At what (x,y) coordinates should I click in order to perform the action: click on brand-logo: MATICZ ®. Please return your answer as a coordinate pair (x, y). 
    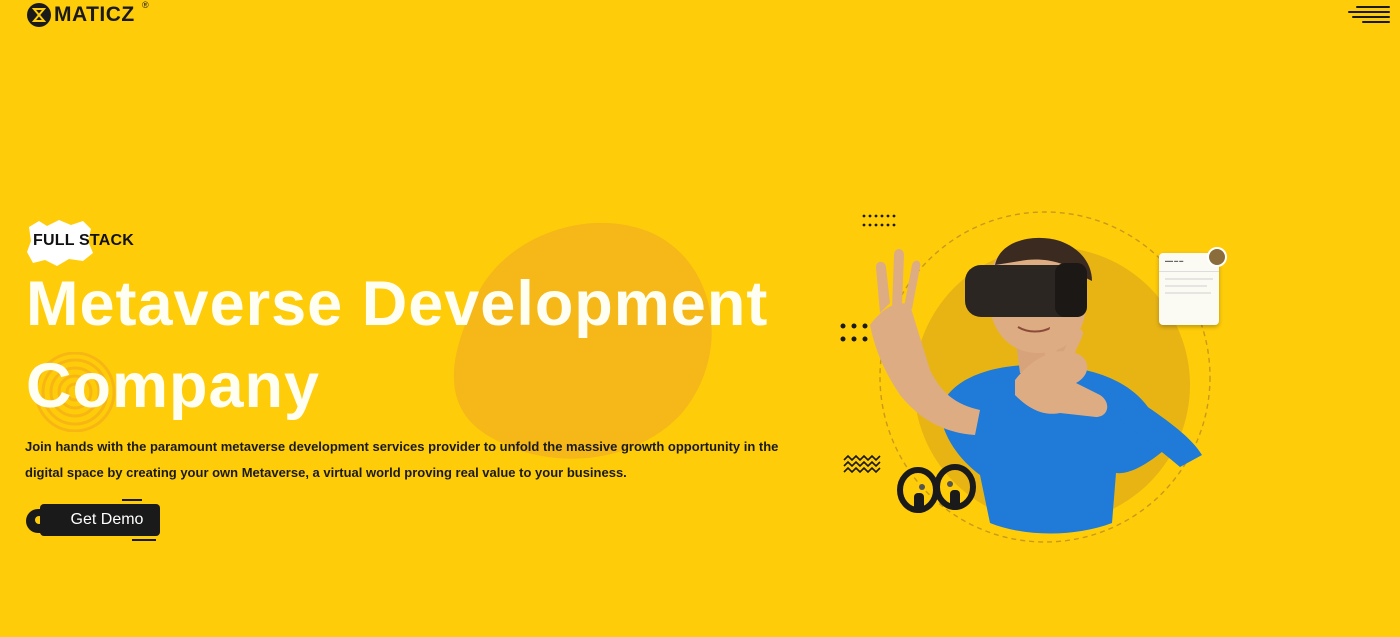
    Looking at the image, I should click on (88, 13).